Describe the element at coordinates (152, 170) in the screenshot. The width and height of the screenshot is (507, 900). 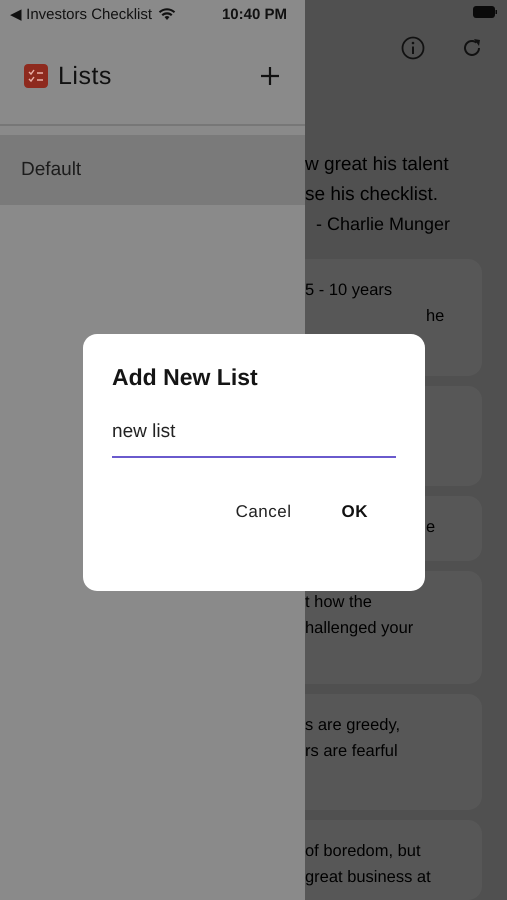
I see `list-item: Default` at that location.